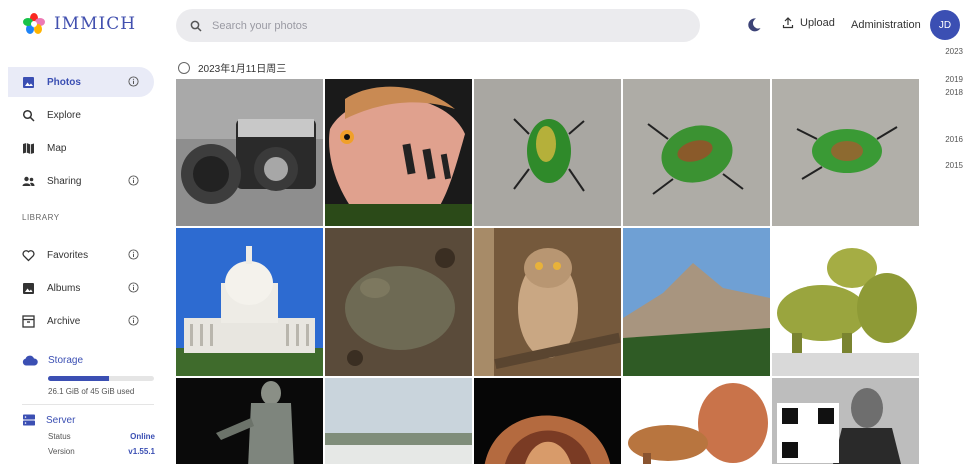 The image size is (972, 464). I want to click on statue-photo, so click(249, 421).